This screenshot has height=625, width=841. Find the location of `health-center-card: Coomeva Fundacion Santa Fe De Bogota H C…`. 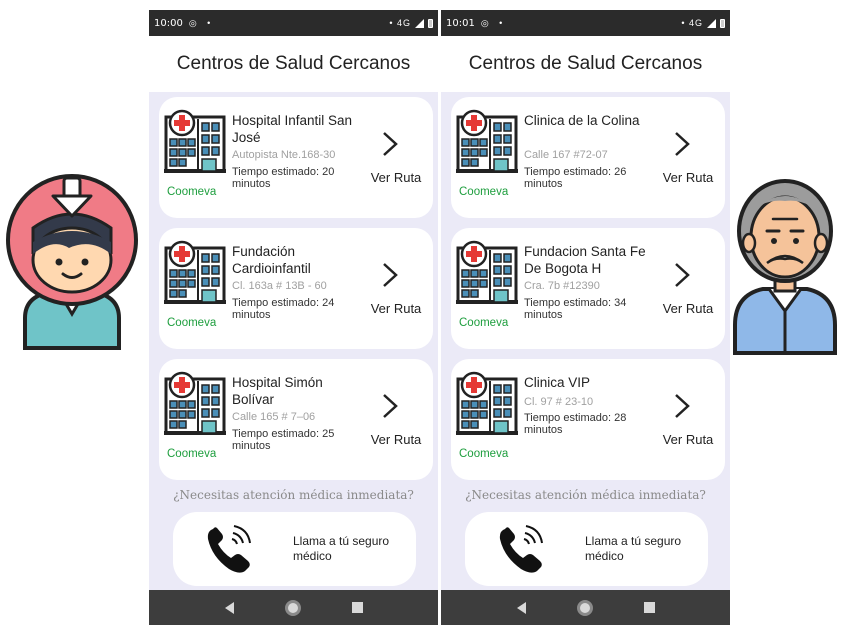

health-center-card: Coomeva Fundacion Santa Fe De Bogota H C… is located at coordinates (588, 288).